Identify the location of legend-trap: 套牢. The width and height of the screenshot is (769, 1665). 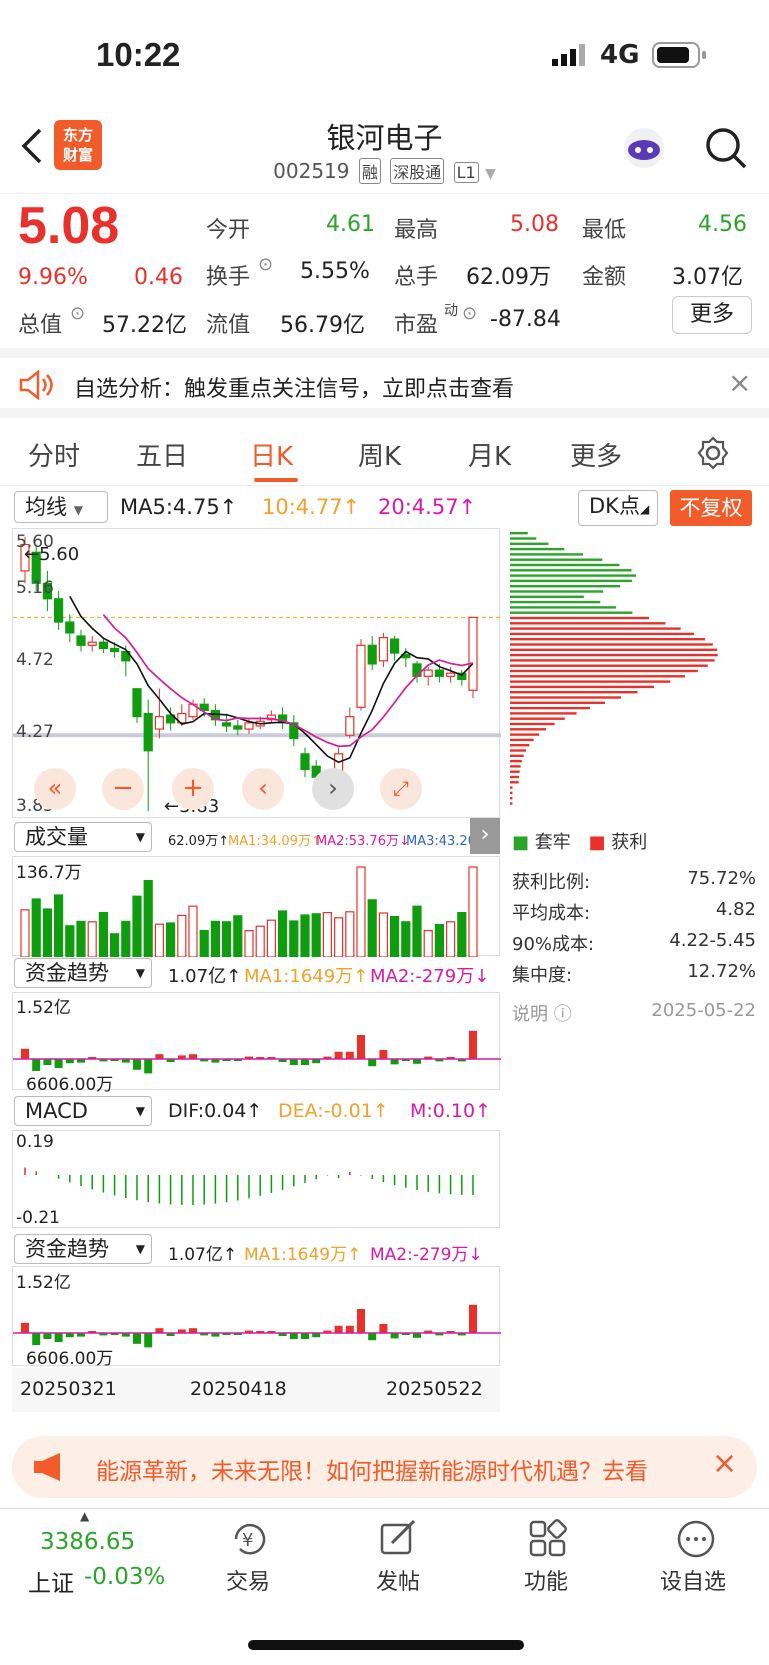
(552, 842).